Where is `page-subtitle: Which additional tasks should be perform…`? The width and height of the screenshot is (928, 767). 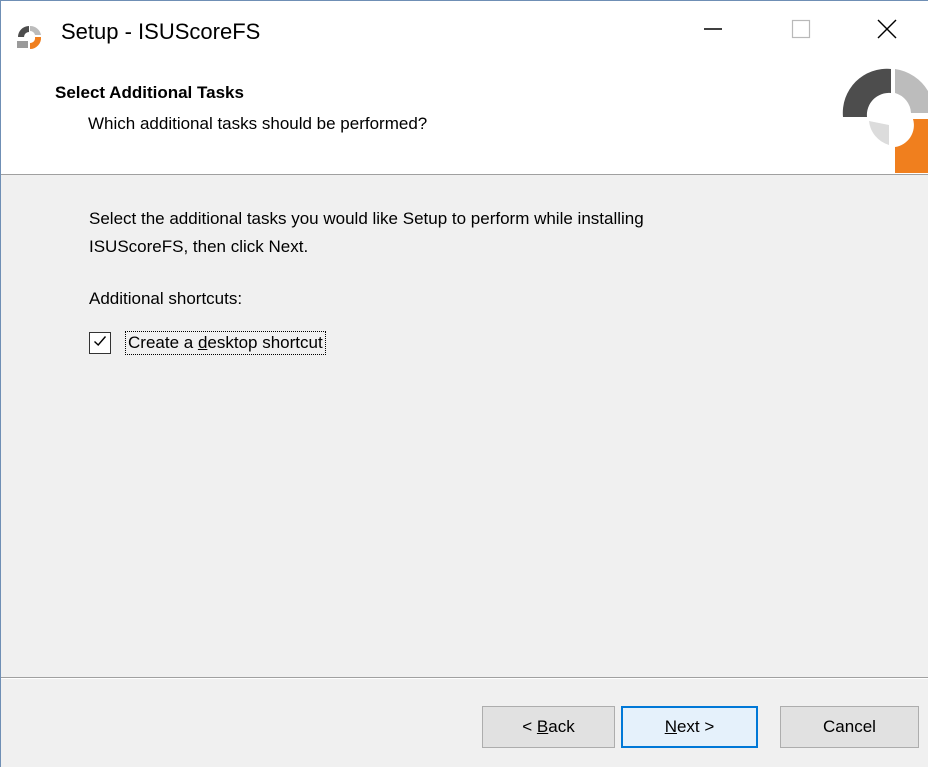
page-subtitle: Which additional tasks should be perform… is located at coordinates (258, 123).